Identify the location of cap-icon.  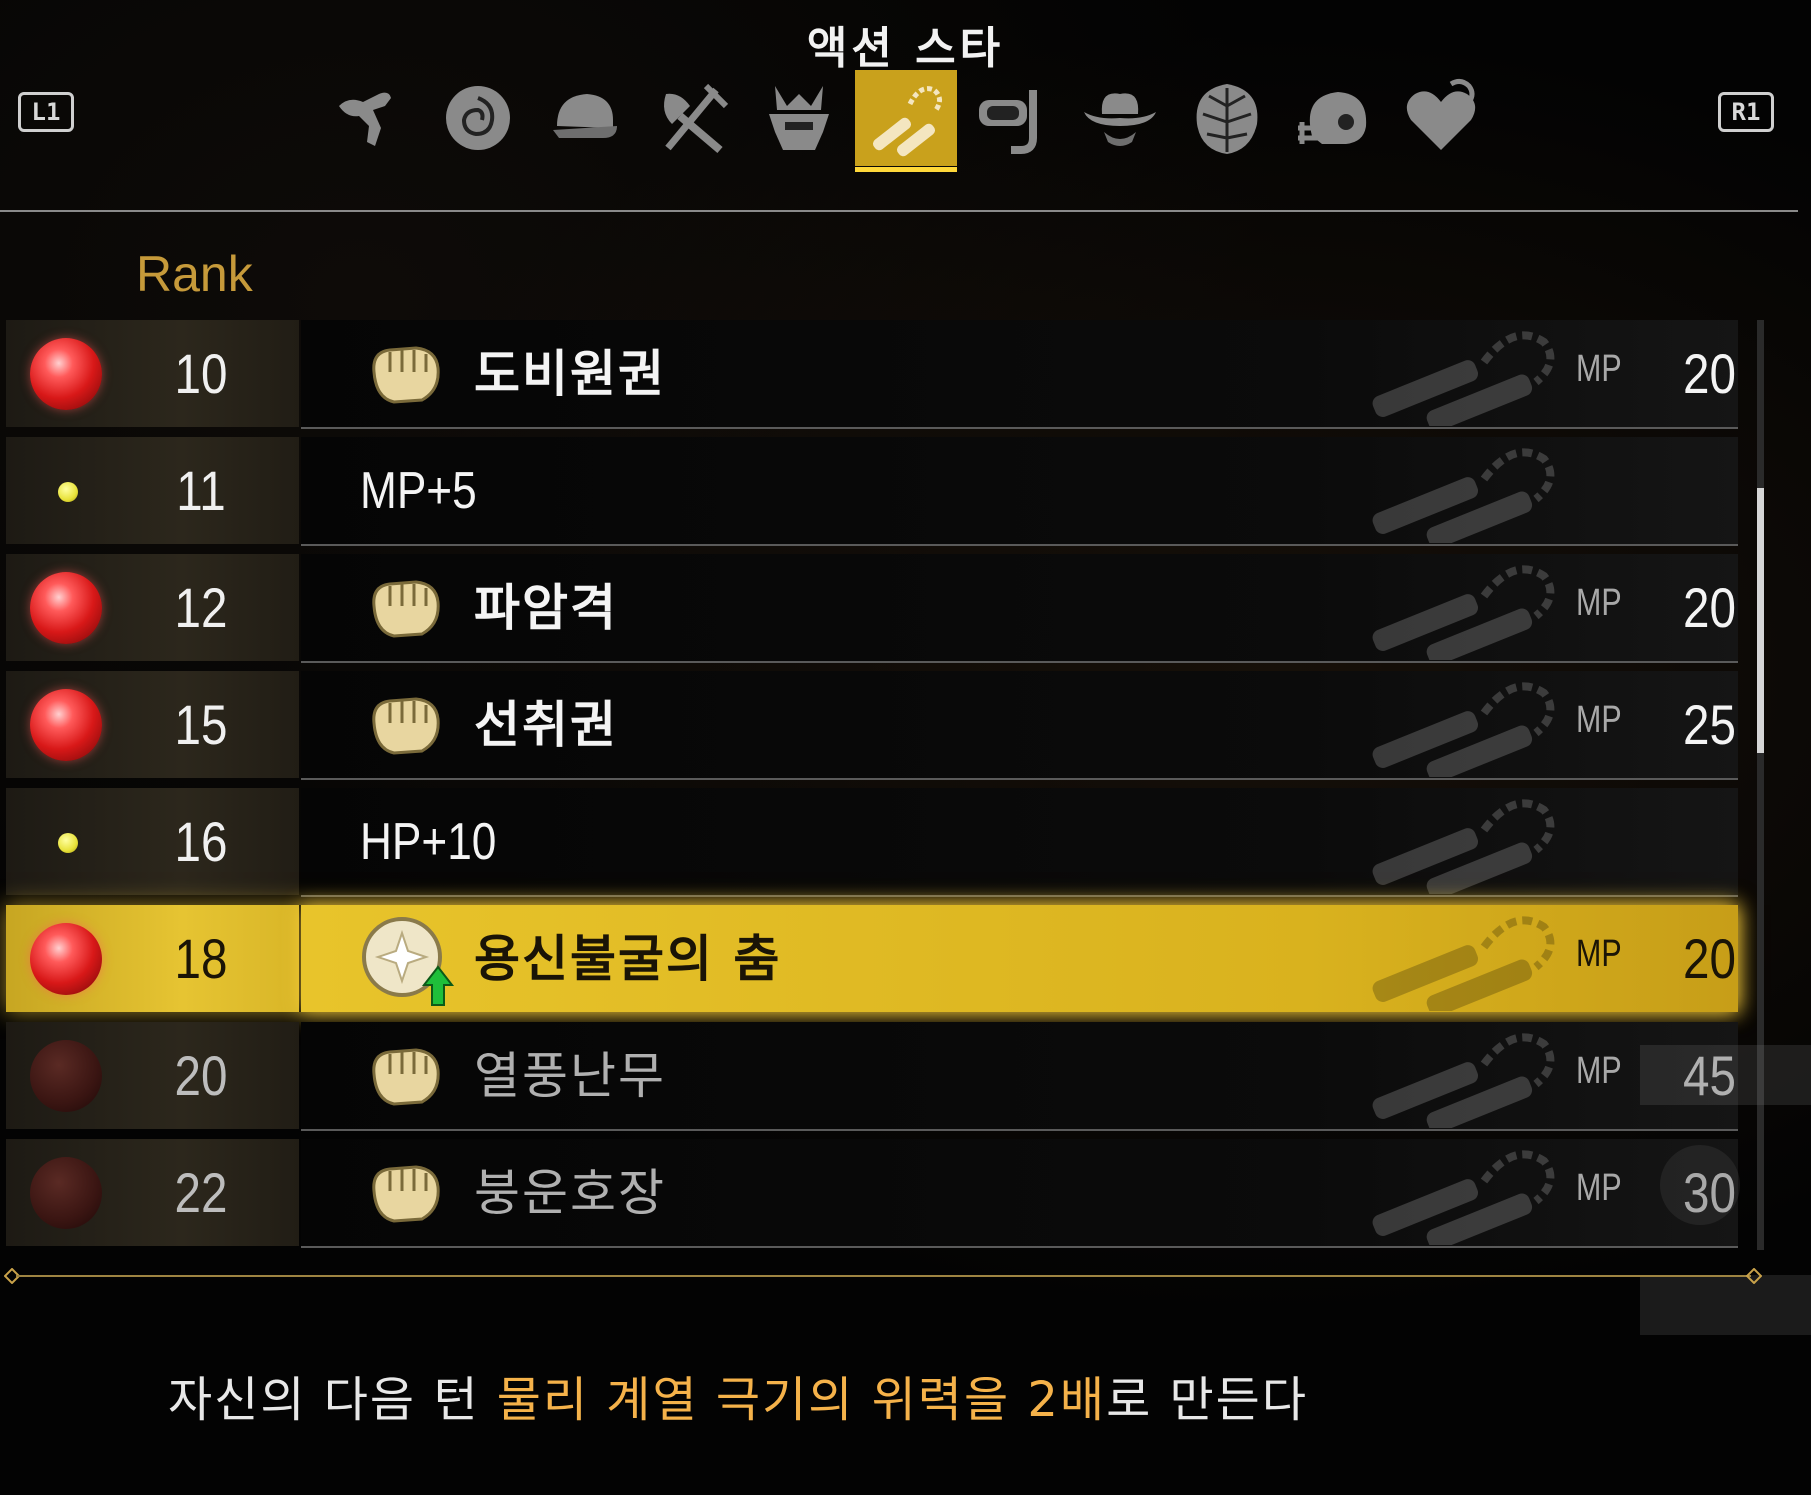
(585, 116).